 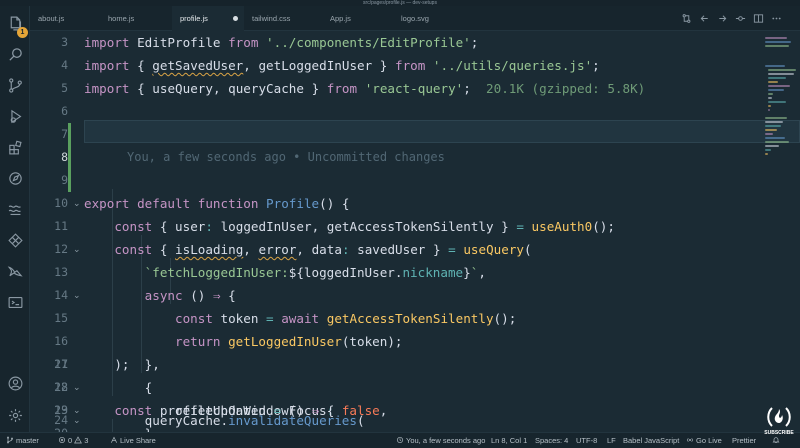 What do you see at coordinates (217, 203) in the screenshot?
I see `code-text: export default function Profile() {` at bounding box center [217, 203].